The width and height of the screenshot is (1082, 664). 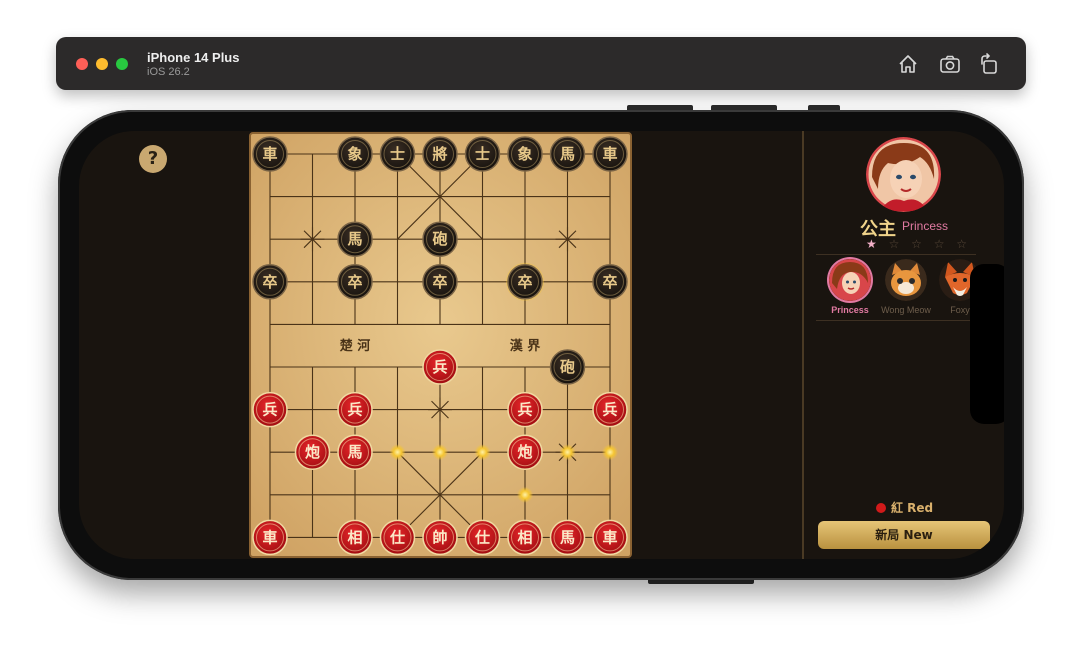 I want to click on home-icon, so click(x=908, y=64).